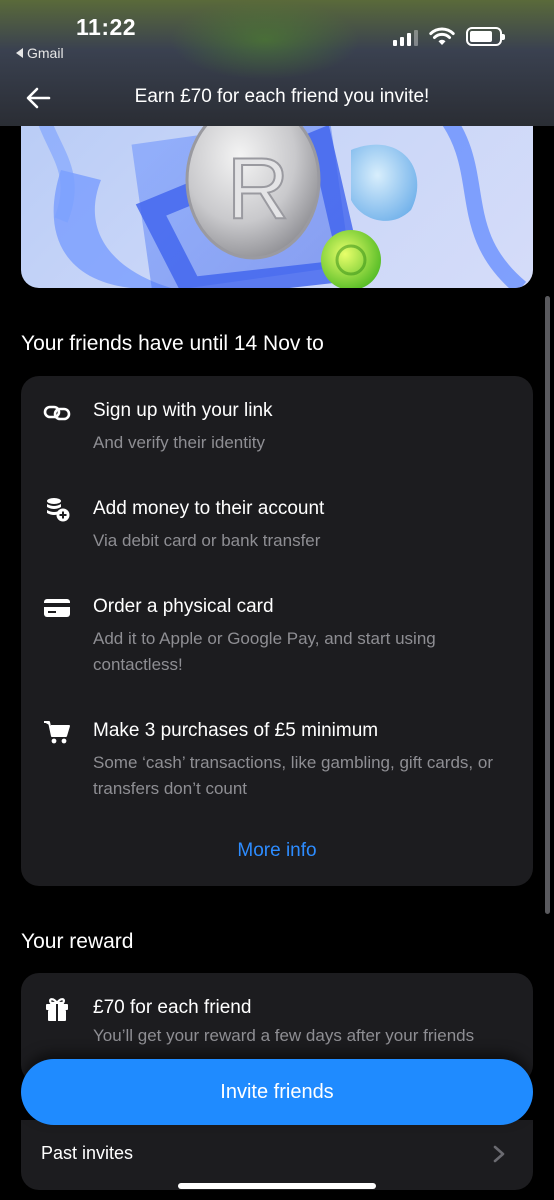 Image resolution: width=554 pixels, height=1200 pixels. I want to click on invite-friends-button: Invite friends, so click(277, 1092).